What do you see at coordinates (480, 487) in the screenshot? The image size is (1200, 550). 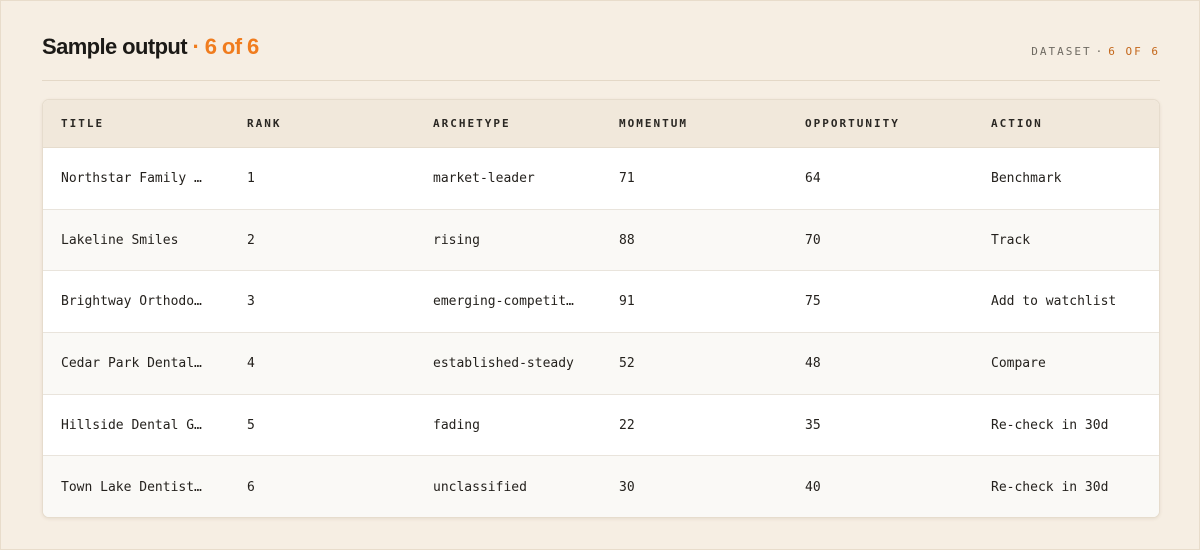 I see `cell-archetype: unclassified` at bounding box center [480, 487].